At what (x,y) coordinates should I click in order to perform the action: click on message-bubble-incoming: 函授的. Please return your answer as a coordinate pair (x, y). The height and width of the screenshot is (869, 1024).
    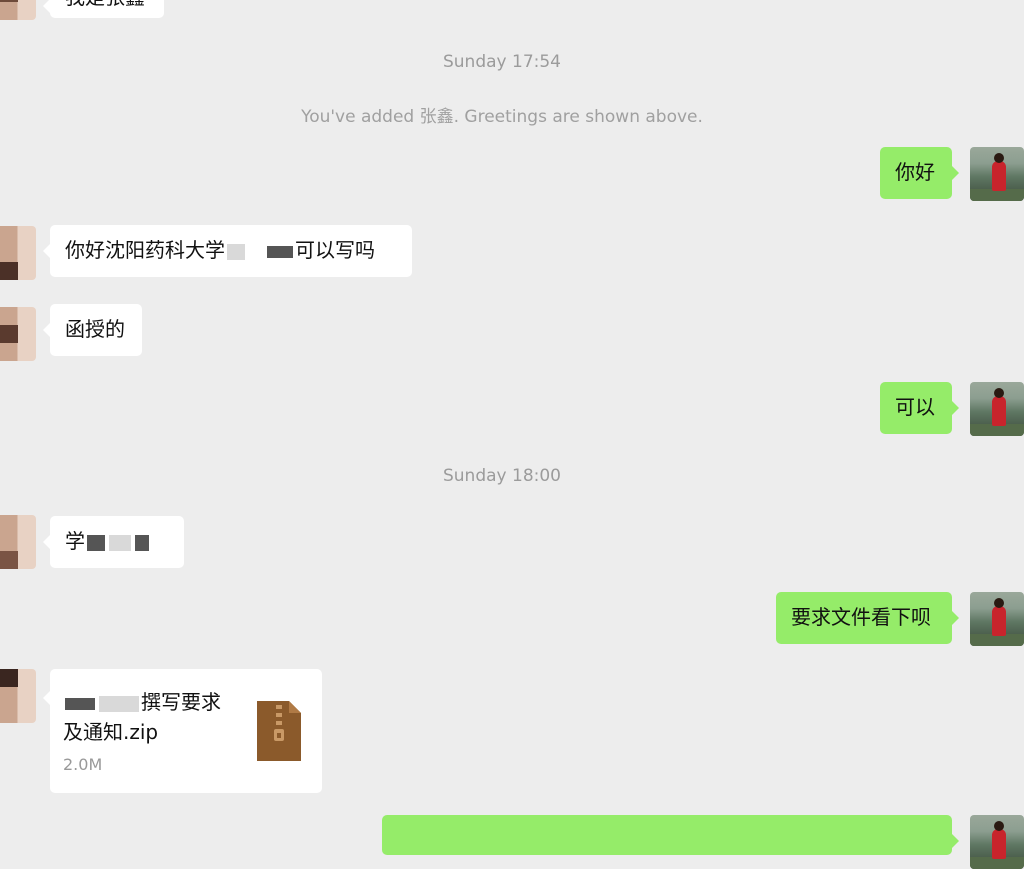
    Looking at the image, I should click on (92, 330).